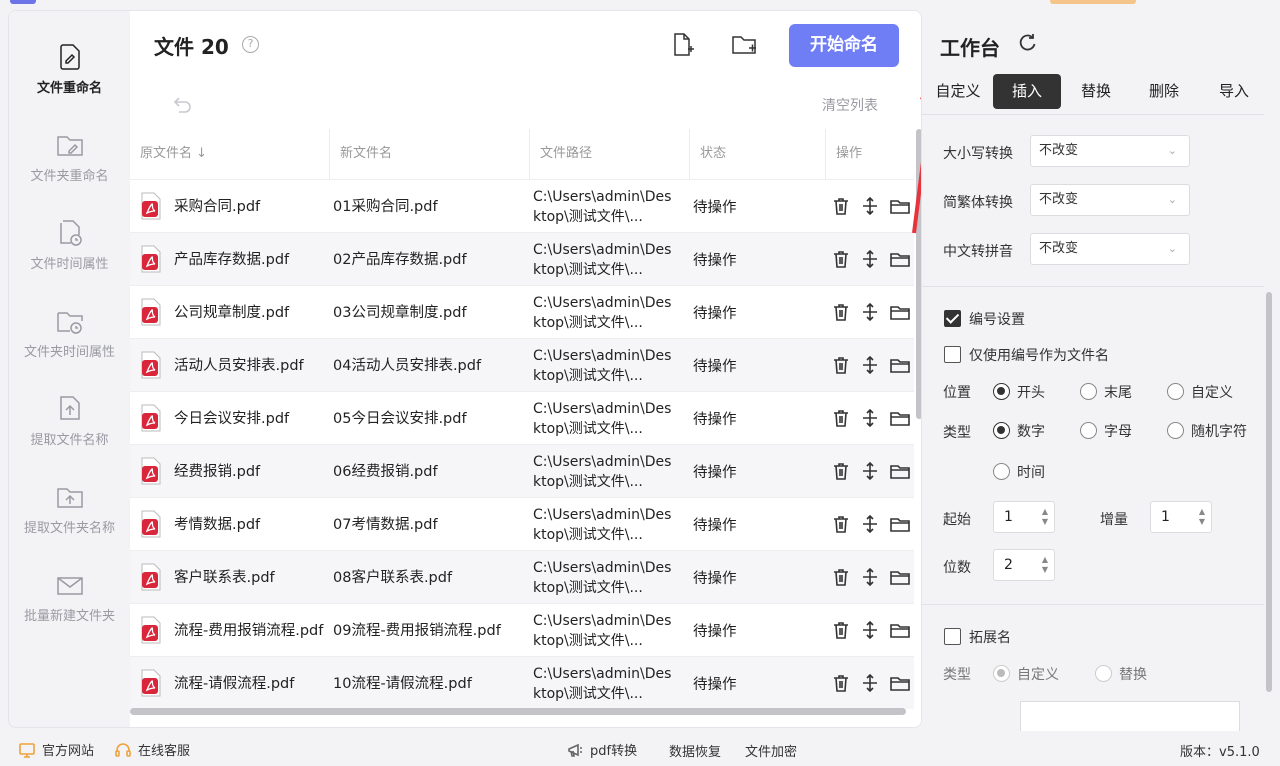 The image size is (1280, 766). What do you see at coordinates (181, 105) in the screenshot?
I see `undo-icon` at bounding box center [181, 105].